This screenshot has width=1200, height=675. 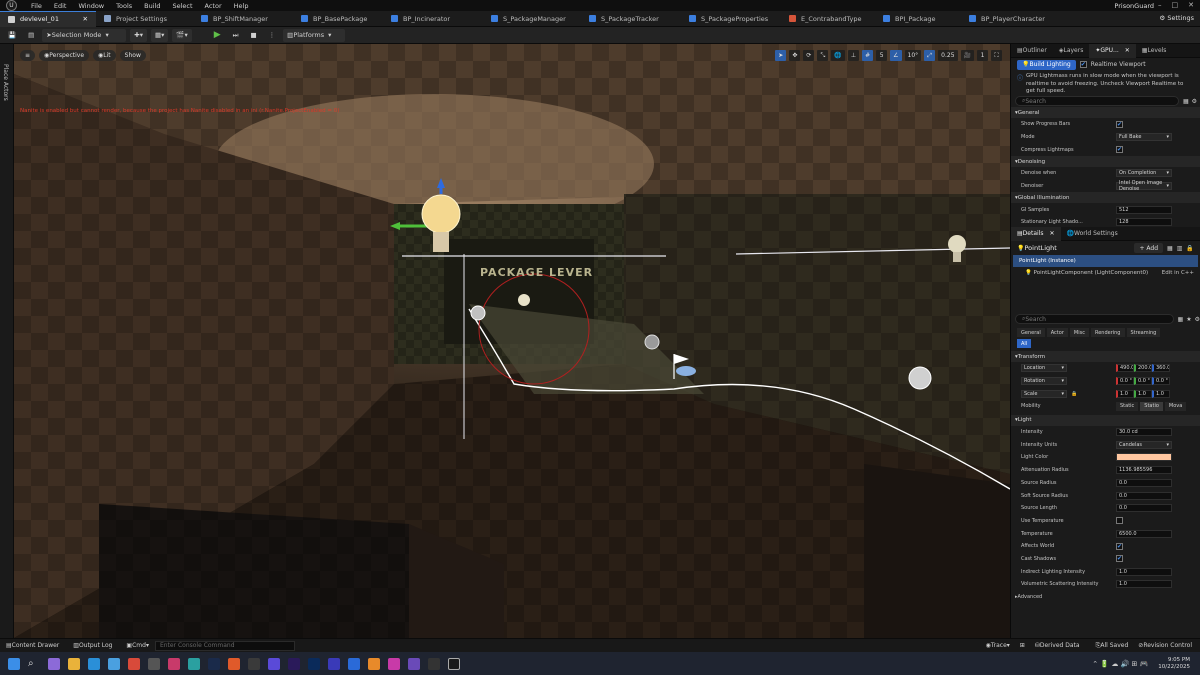 I want to click on photoshop-icon, so click(x=314, y=663).